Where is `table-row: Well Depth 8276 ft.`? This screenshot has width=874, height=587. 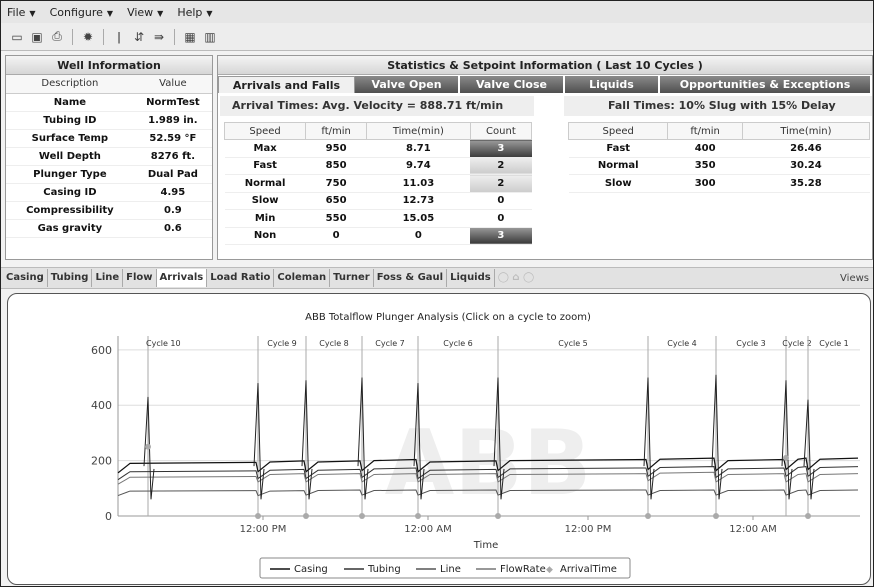 table-row: Well Depth 8276 ft. is located at coordinates (109, 156).